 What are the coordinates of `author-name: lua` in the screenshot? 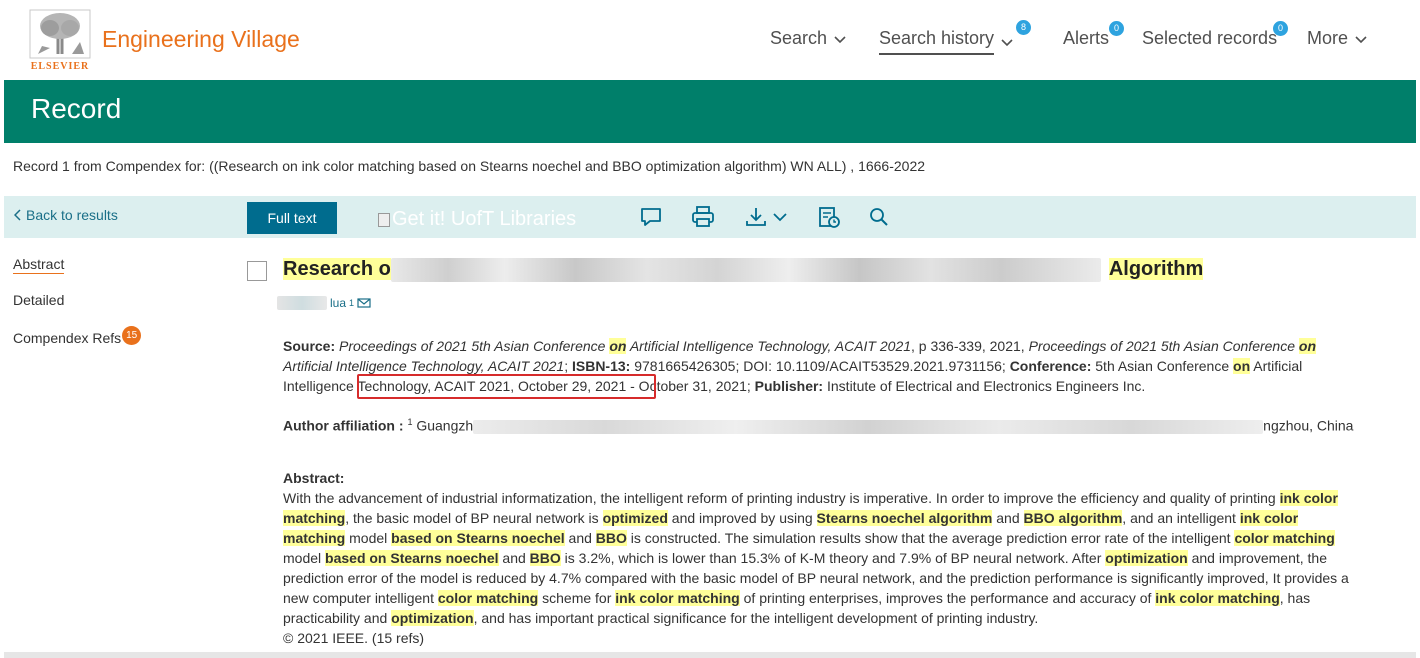 It's located at (338, 303).